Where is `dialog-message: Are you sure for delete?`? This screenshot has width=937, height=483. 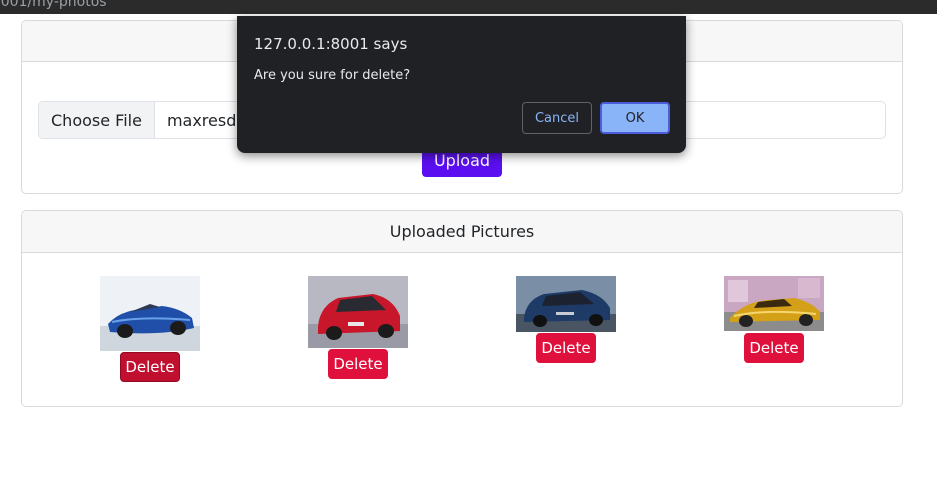
dialog-message: Are you sure for delete? is located at coordinates (332, 75).